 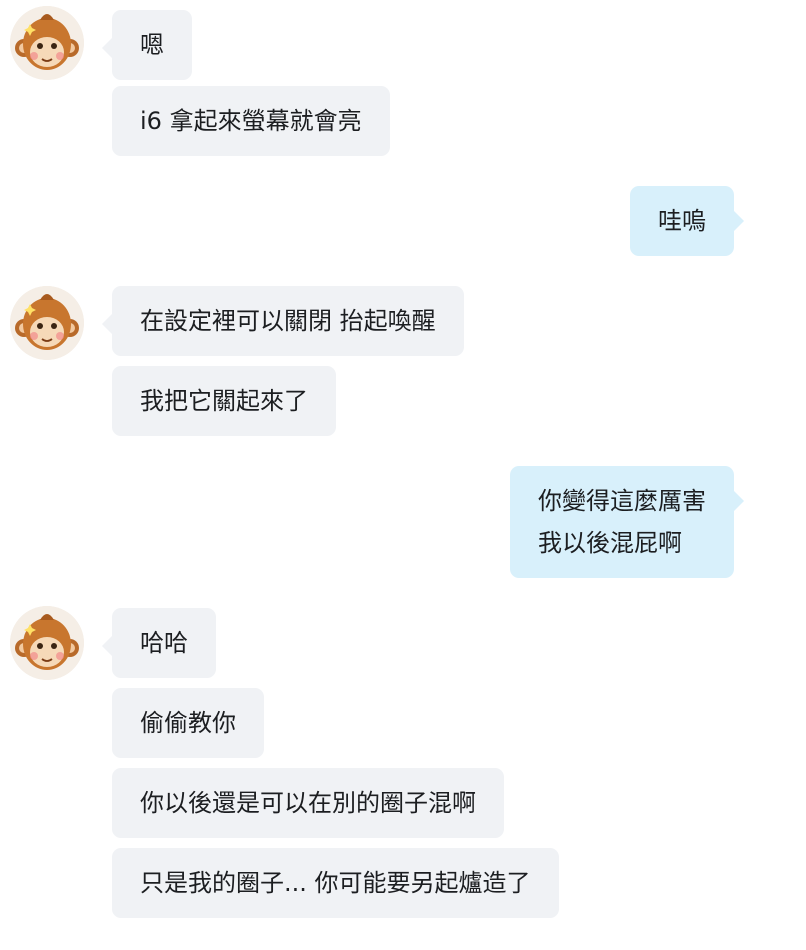 I want to click on incoming-message: i6 拿起來螢幕就會亮, so click(x=251, y=121).